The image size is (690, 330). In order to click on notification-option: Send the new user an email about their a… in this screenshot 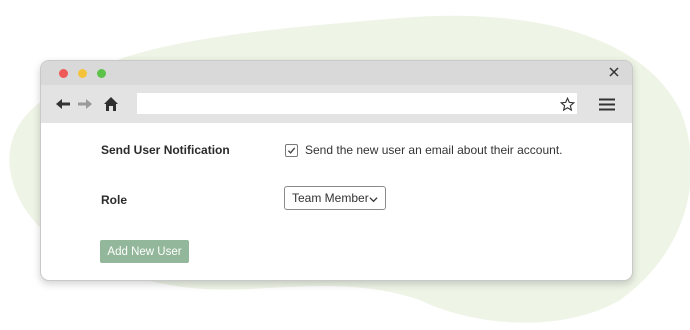, I will do `click(424, 150)`.